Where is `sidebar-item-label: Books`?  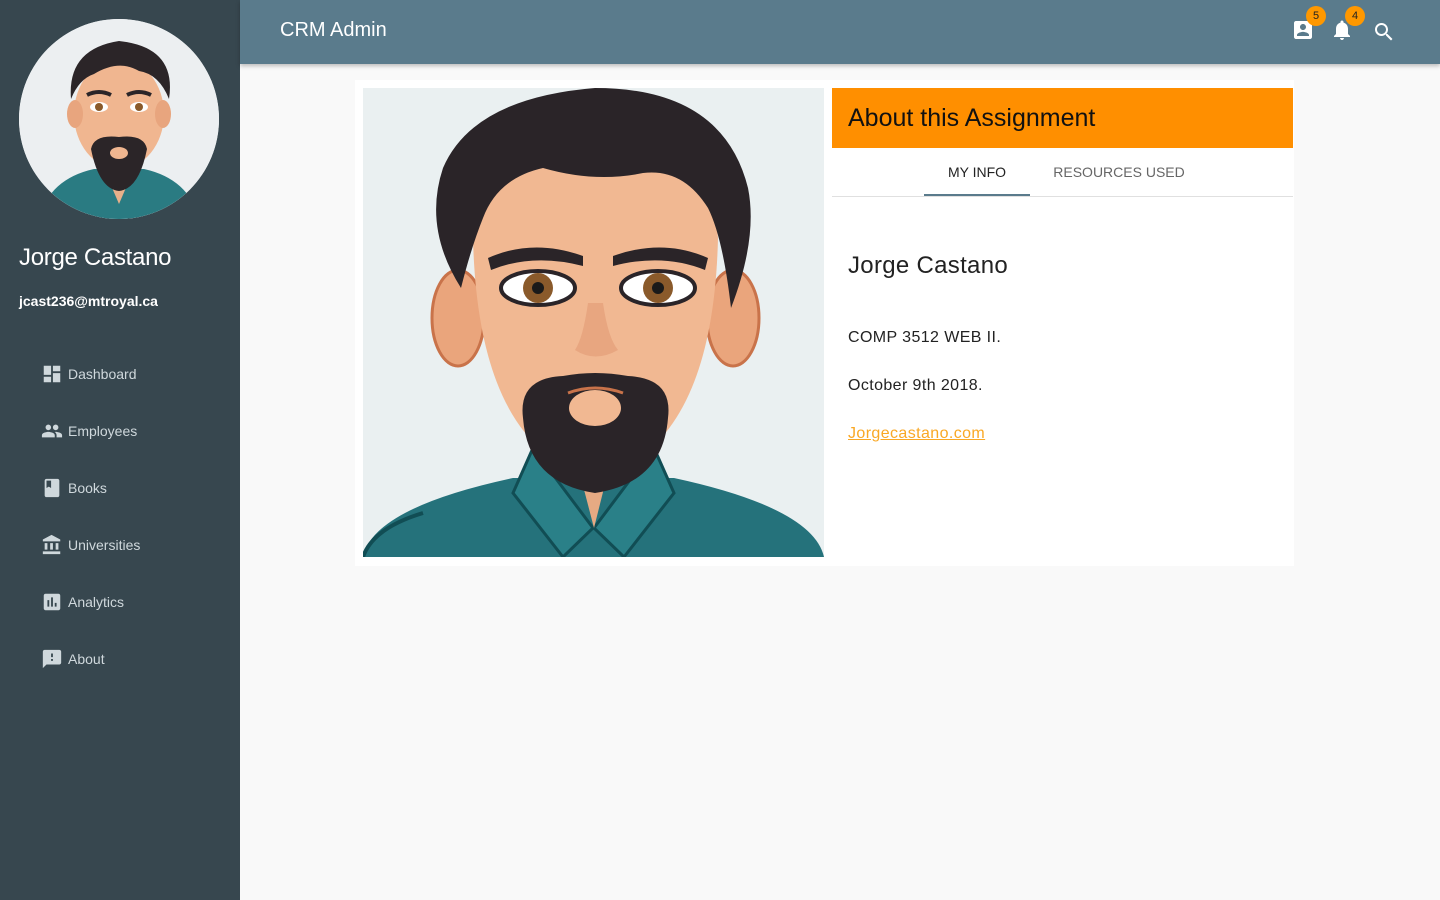
sidebar-item-label: Books is located at coordinates (87, 487).